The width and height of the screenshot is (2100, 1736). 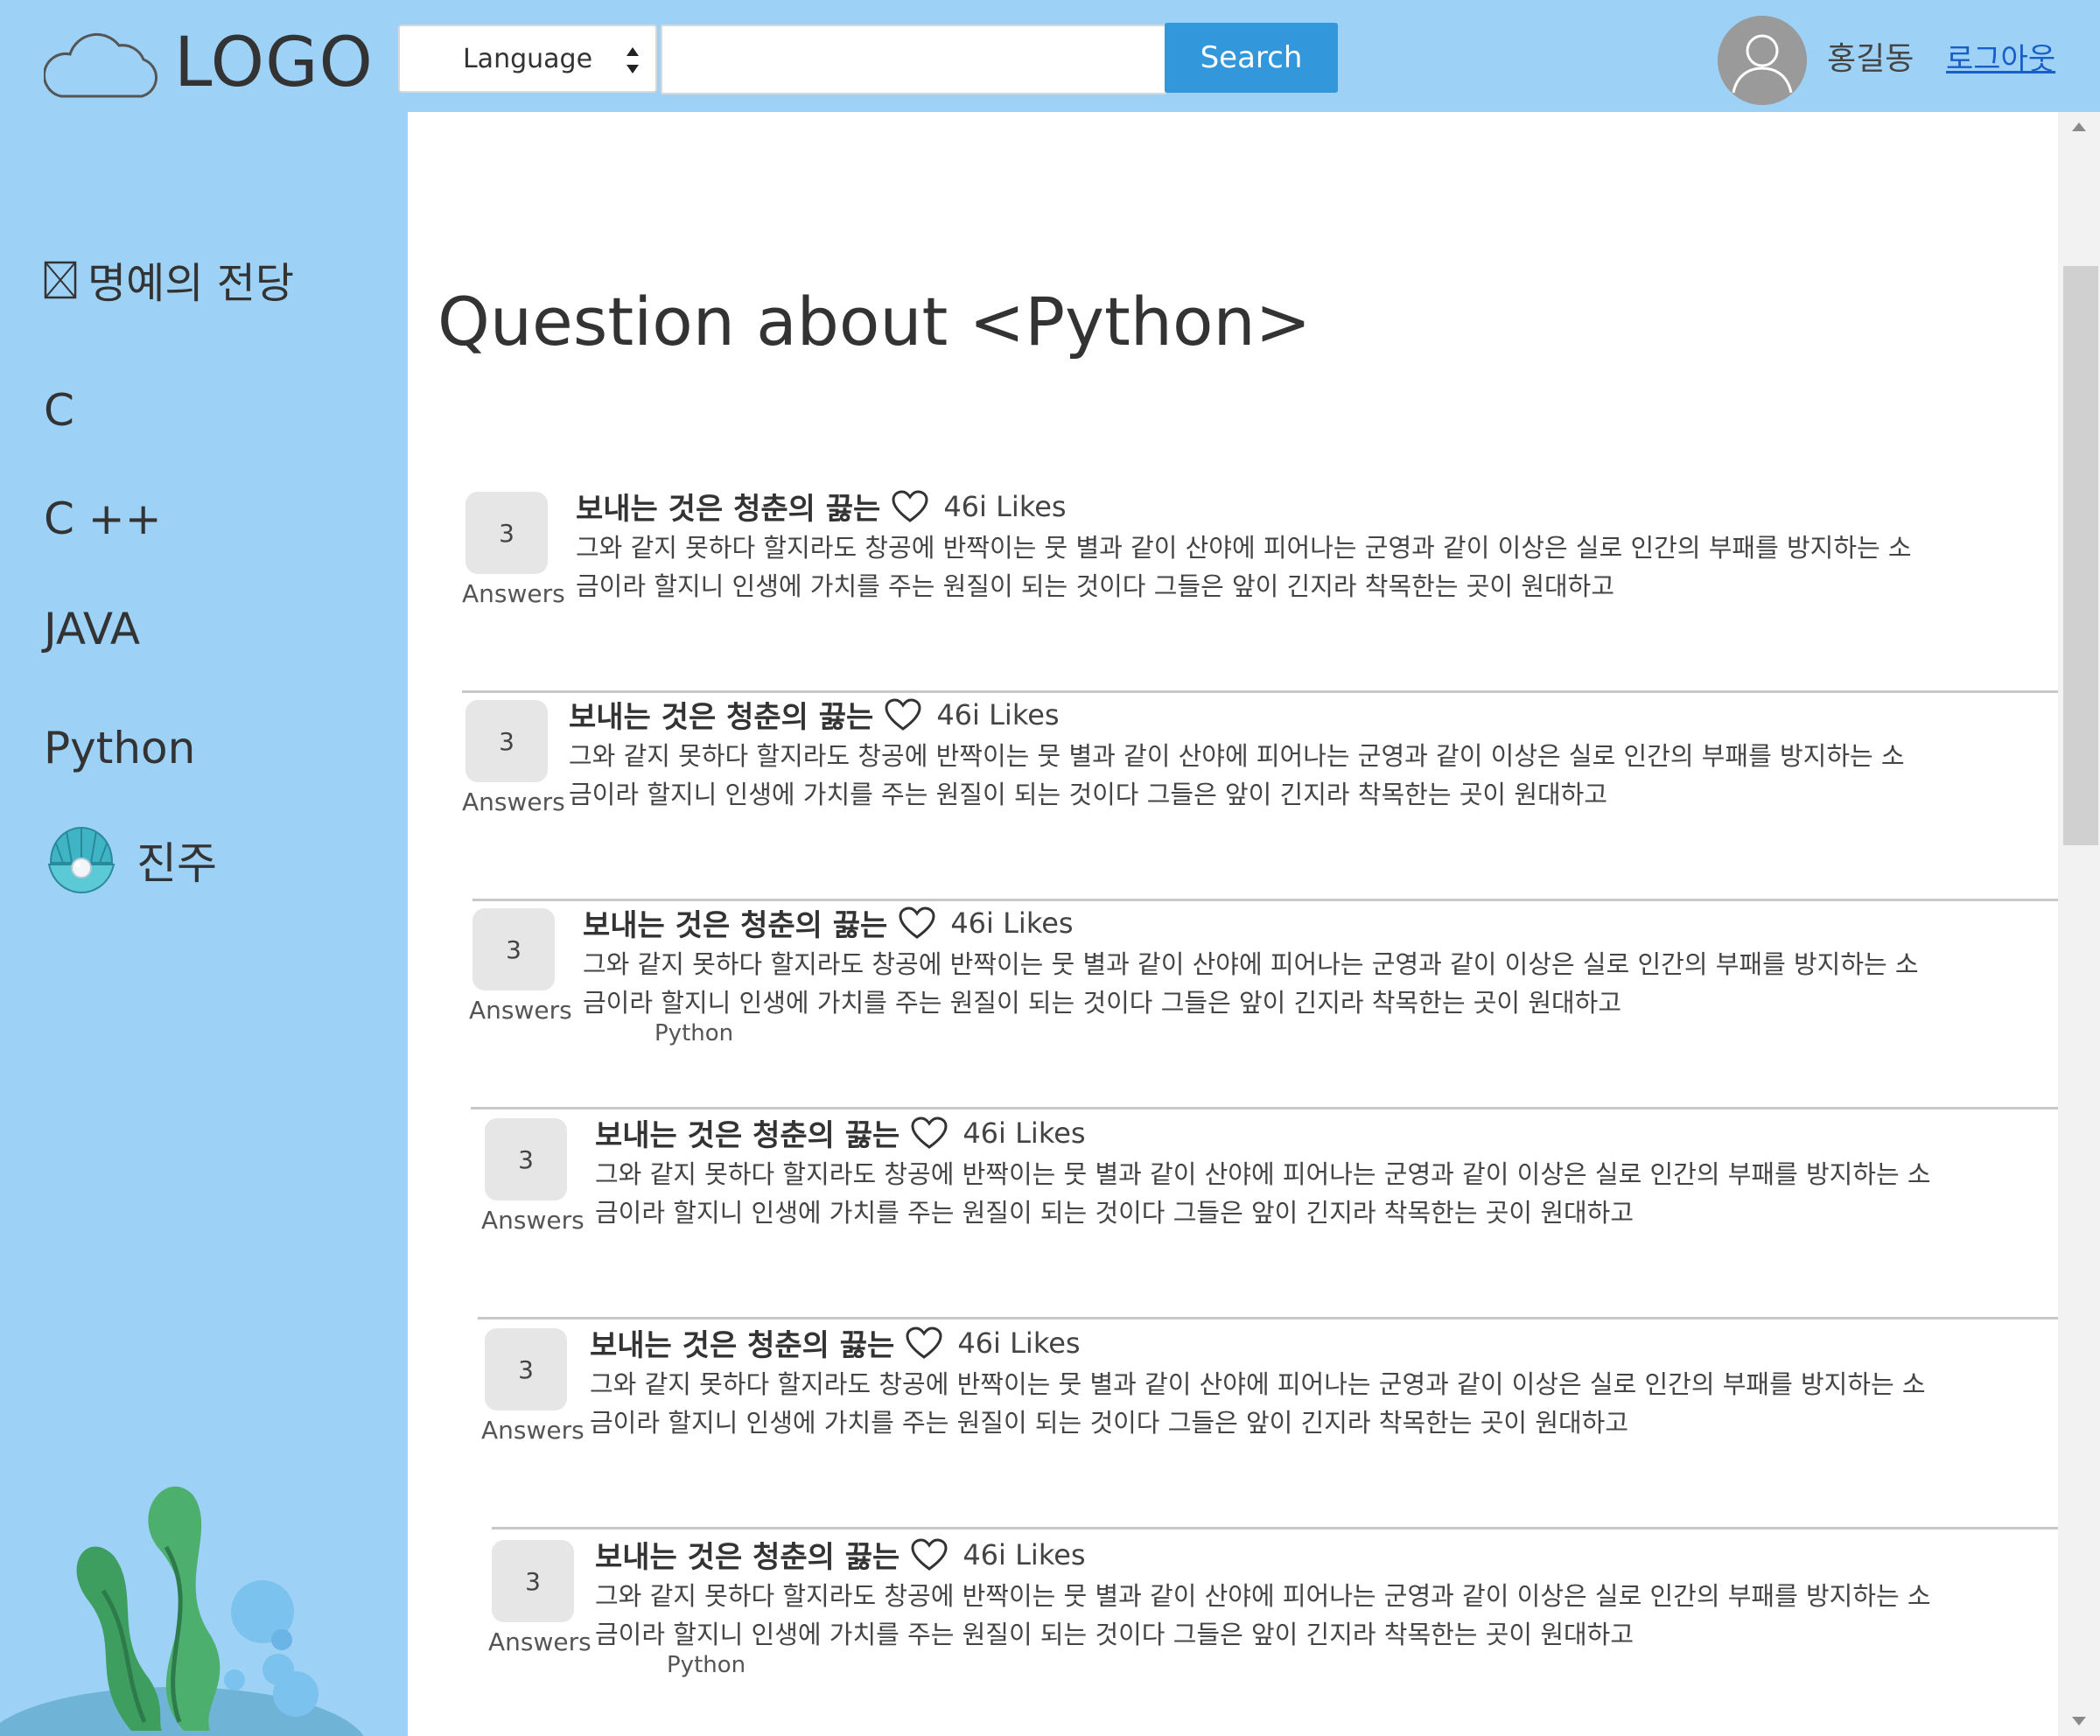 I want to click on page-title: Question about <Python>, so click(x=875, y=321).